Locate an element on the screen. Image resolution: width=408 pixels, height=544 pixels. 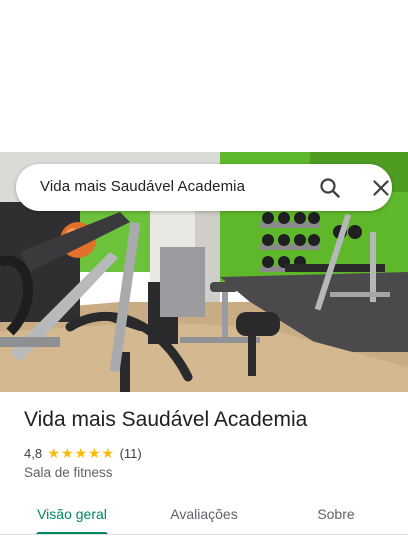
rating-value: 4,8 is located at coordinates (33, 453).